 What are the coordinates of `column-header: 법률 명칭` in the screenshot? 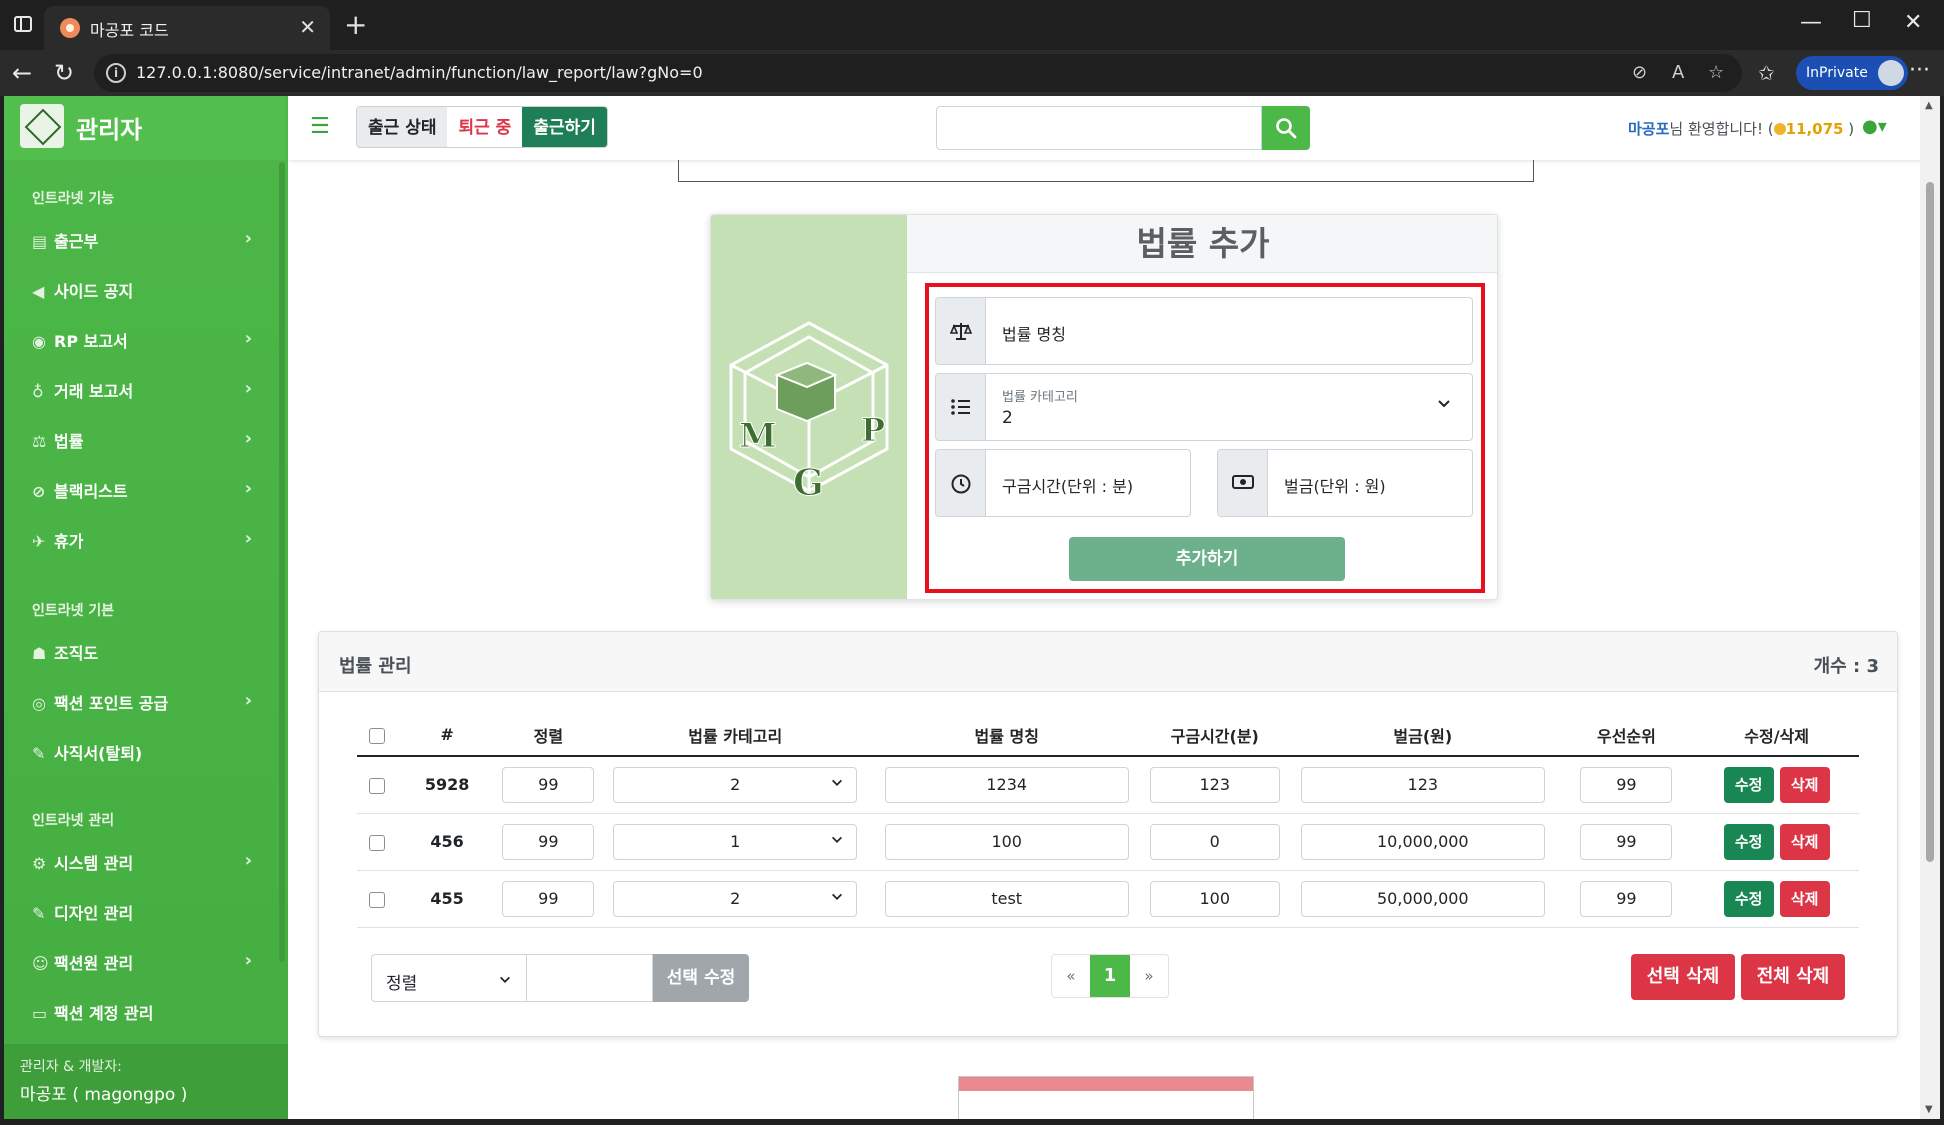 It's located at (1006, 735).